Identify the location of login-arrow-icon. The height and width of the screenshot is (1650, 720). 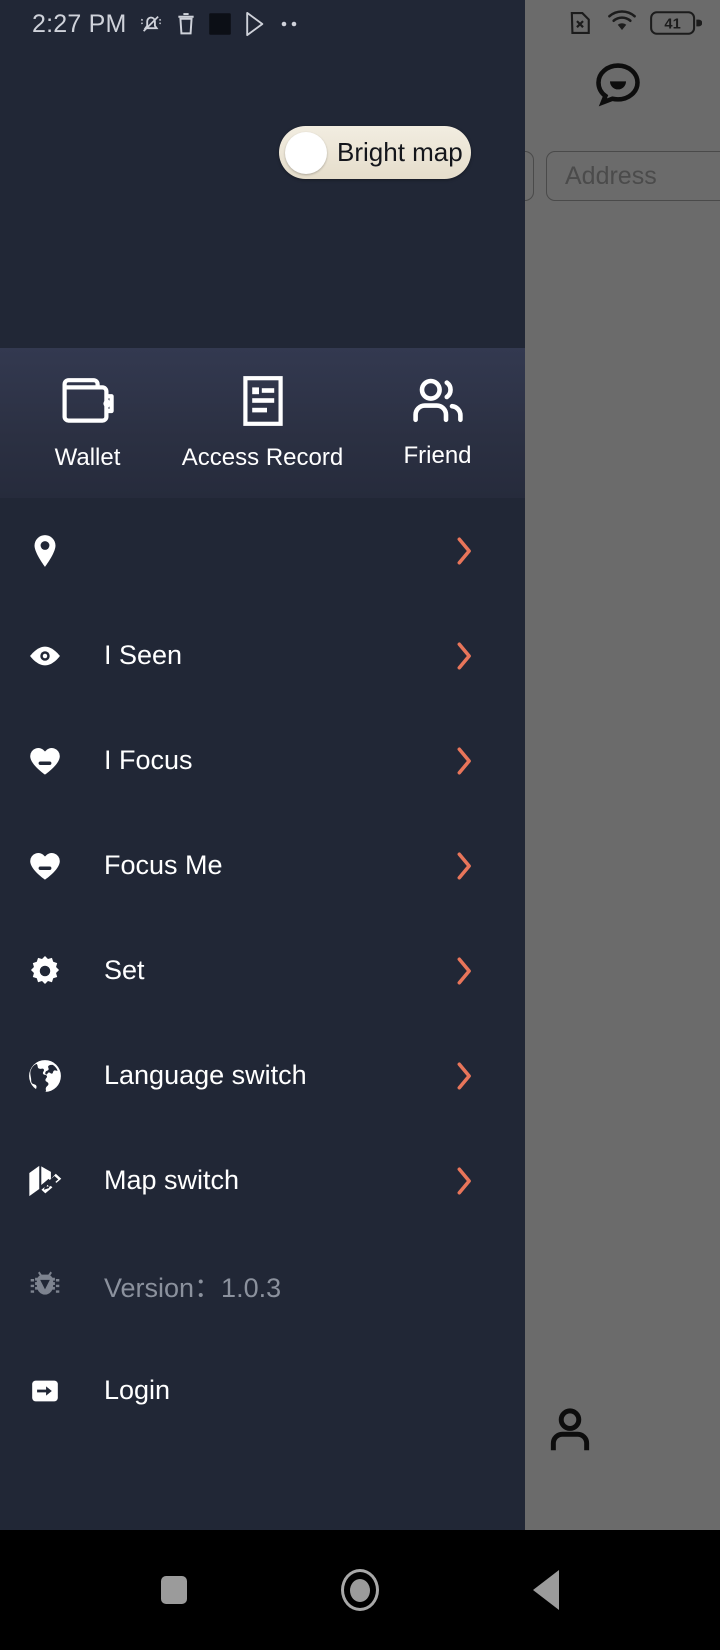
(45, 1391).